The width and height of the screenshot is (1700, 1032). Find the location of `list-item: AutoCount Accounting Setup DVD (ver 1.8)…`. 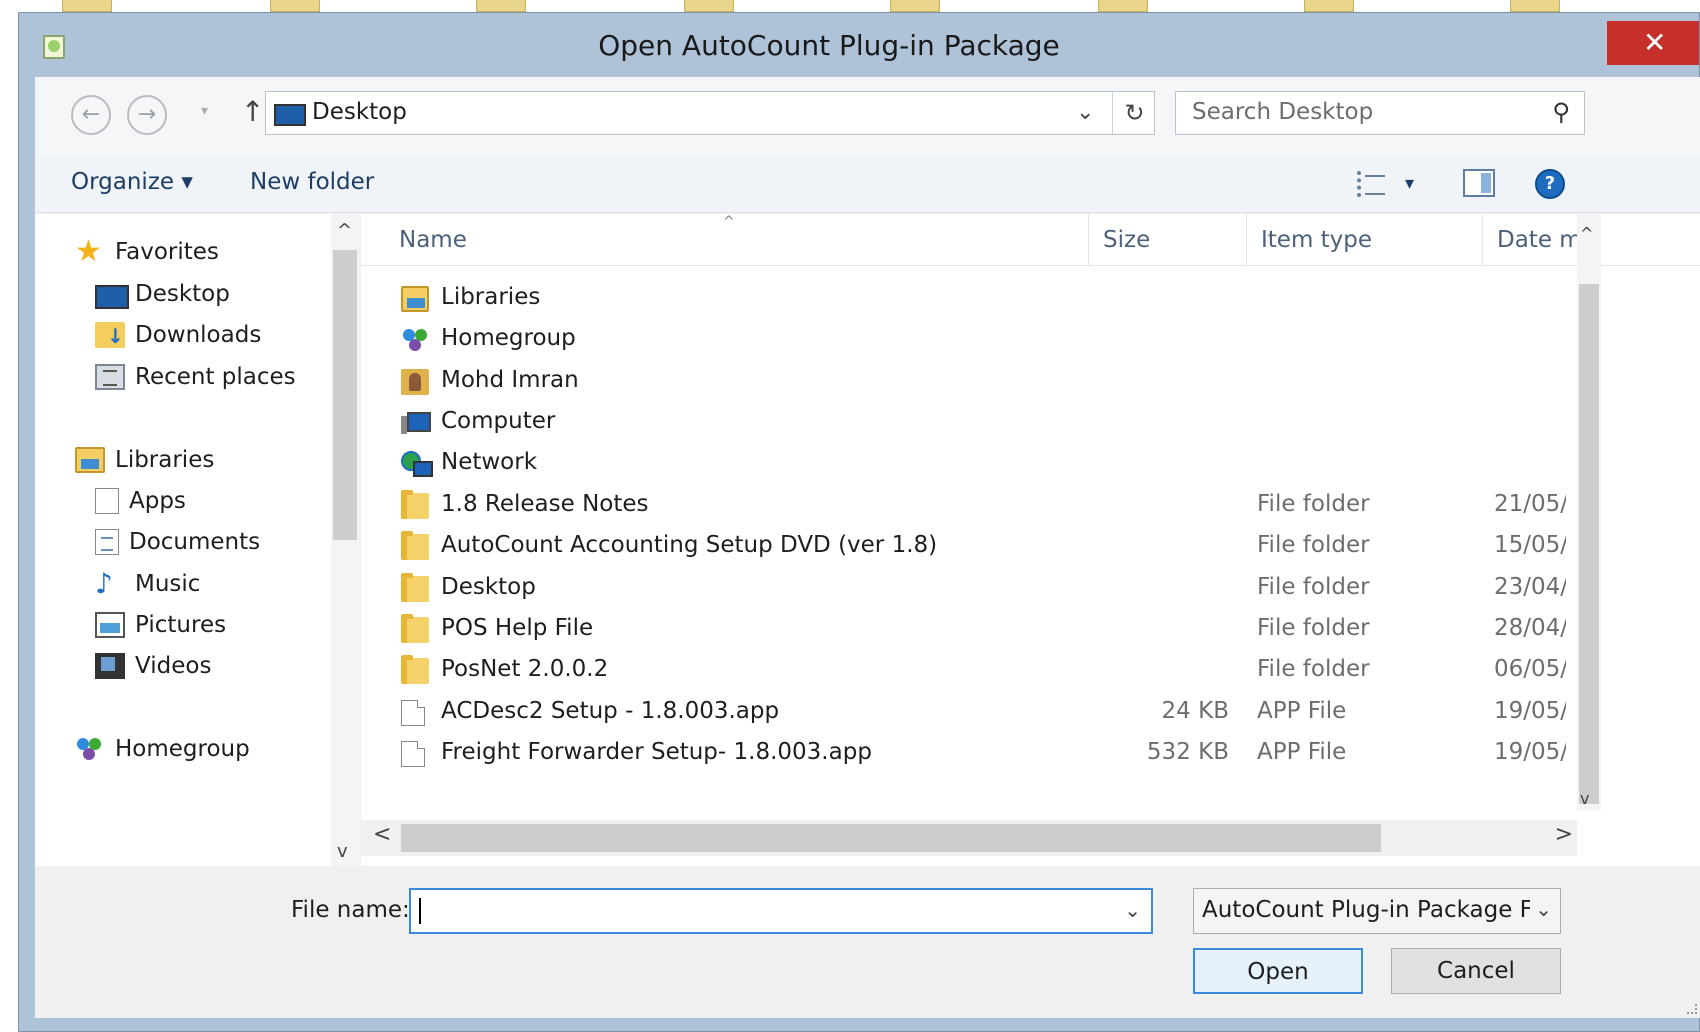

list-item: AutoCount Accounting Setup DVD (ver 1.8)… is located at coordinates (966, 546).